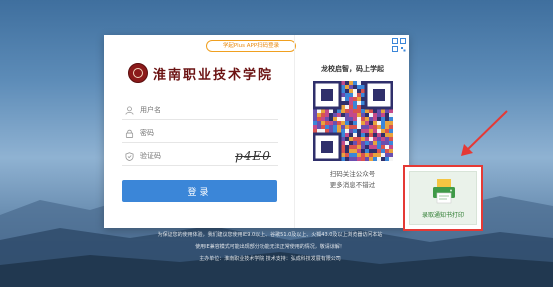 The image size is (553, 287). I want to click on qr-panel: 龙校启智，码上学起 扫码关注公众号 更多消息不错过, so click(352, 131).